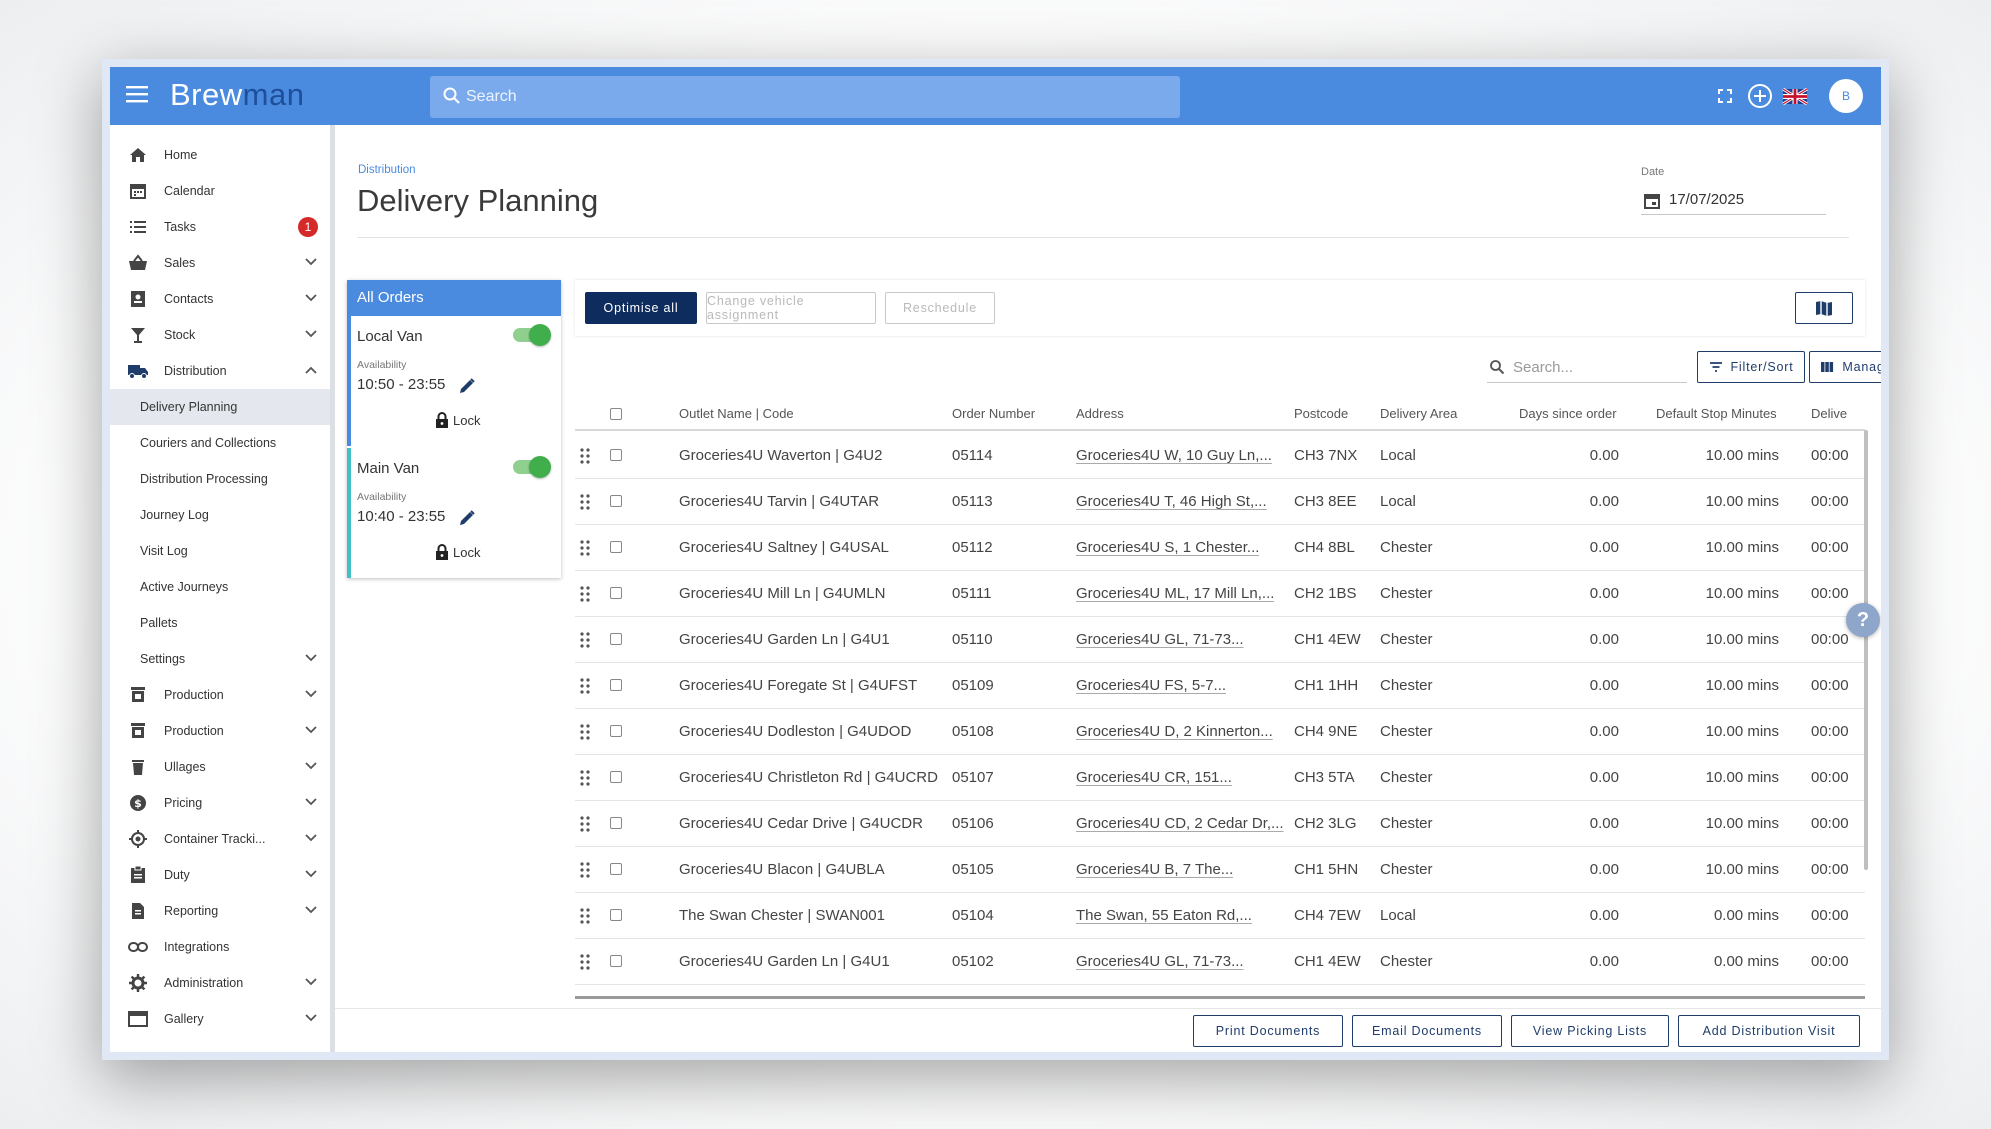 The image size is (1991, 1129). What do you see at coordinates (1863, 620) in the screenshot?
I see `help-button: ?` at bounding box center [1863, 620].